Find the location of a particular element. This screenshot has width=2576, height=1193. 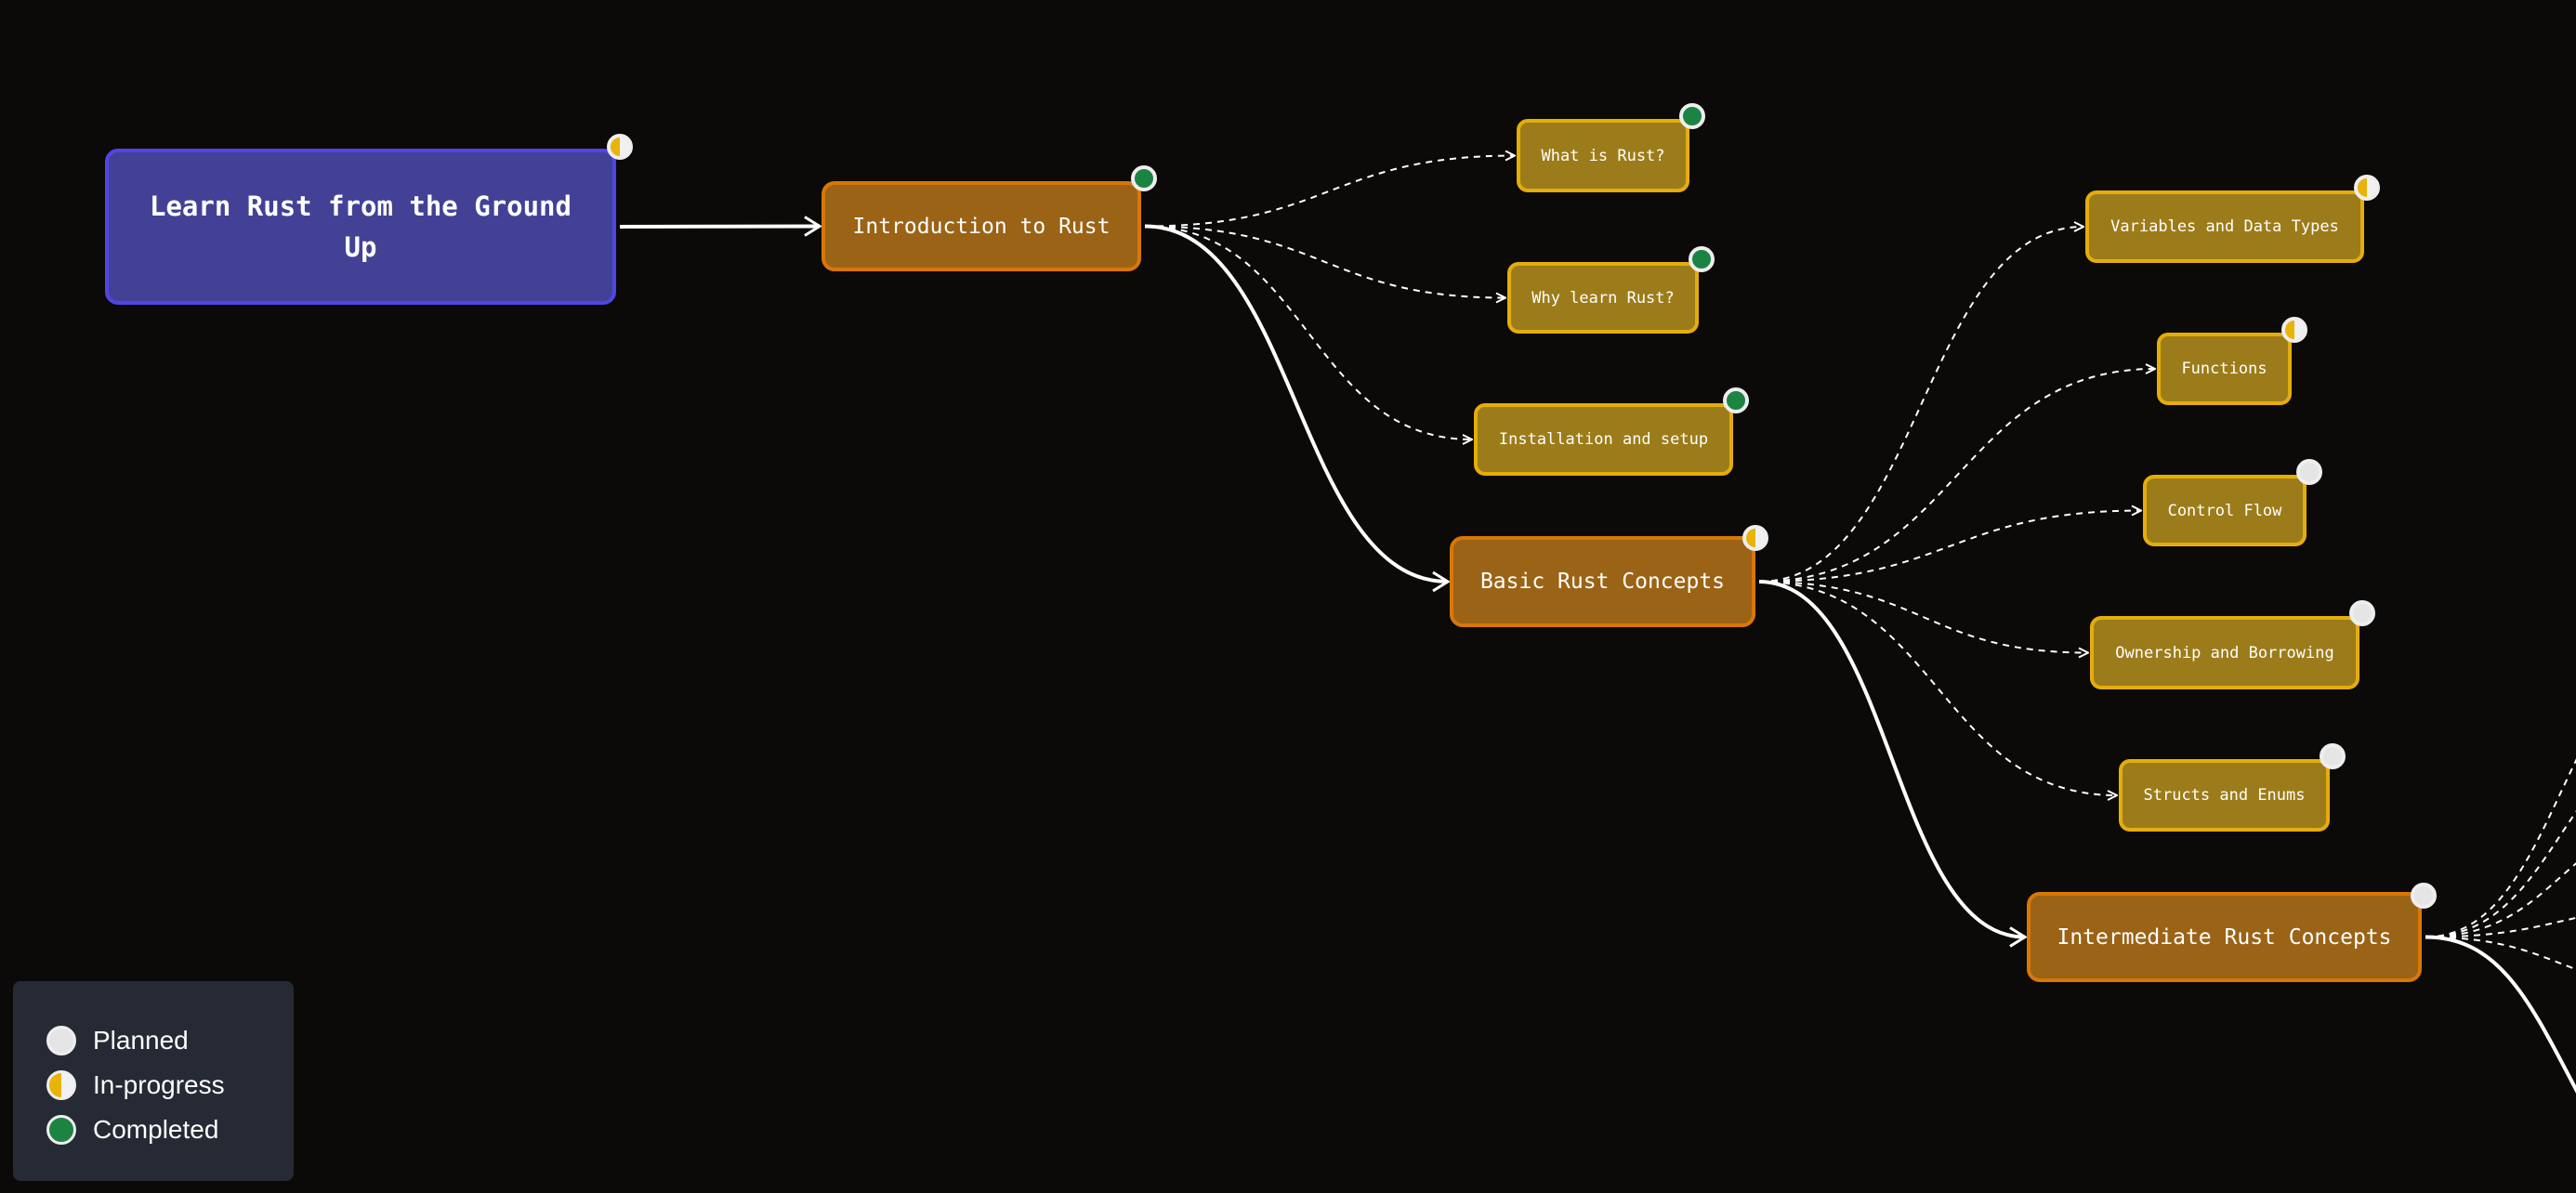

root-node: Learn Rust from the Ground Up is located at coordinates (369, 219).